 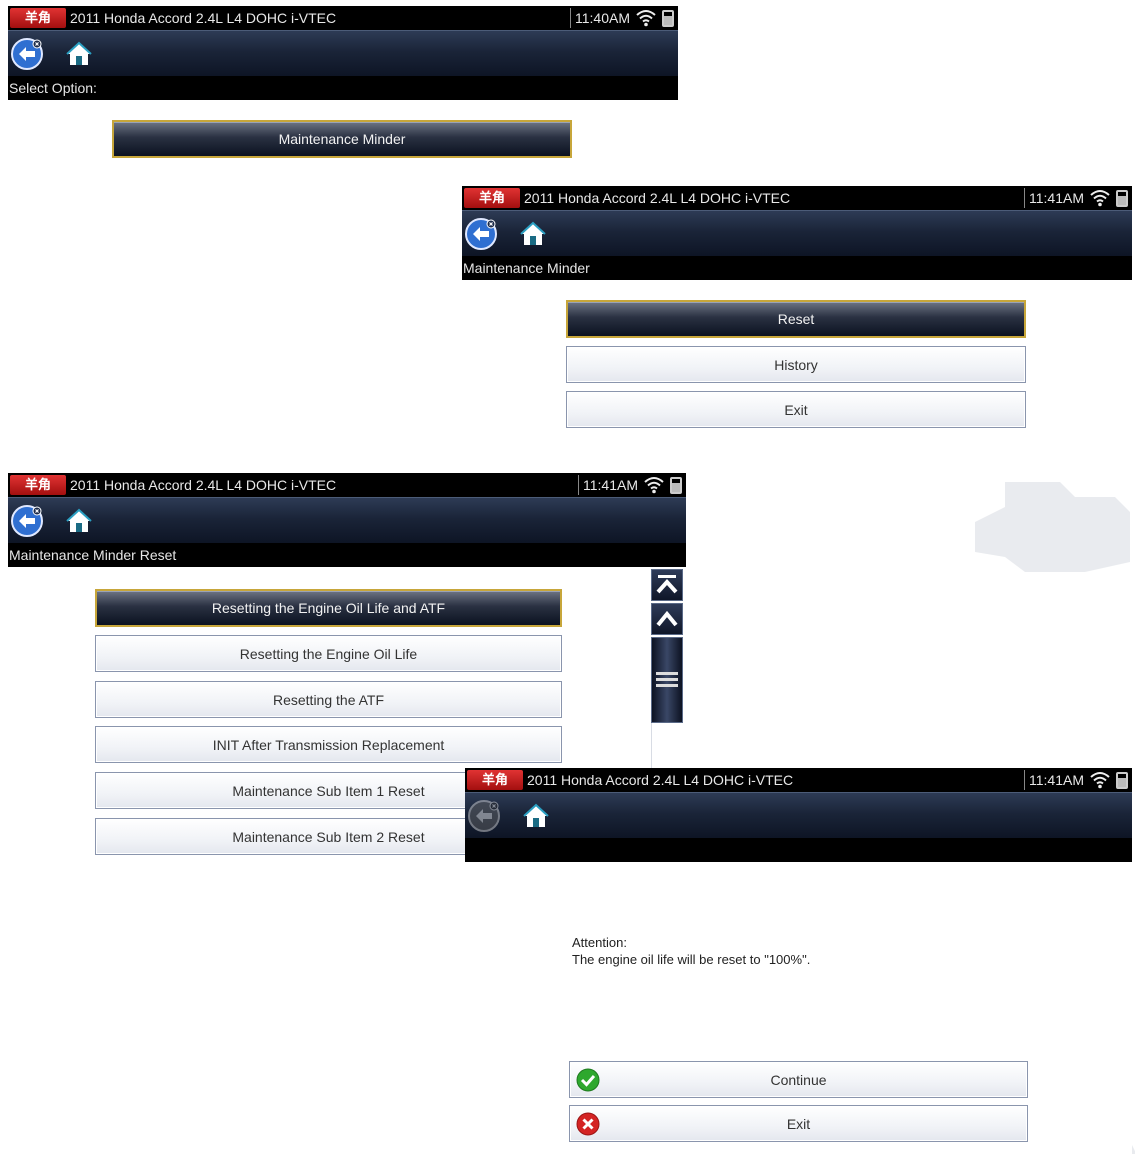 What do you see at coordinates (798, 850) in the screenshot?
I see `breadcrumb` at bounding box center [798, 850].